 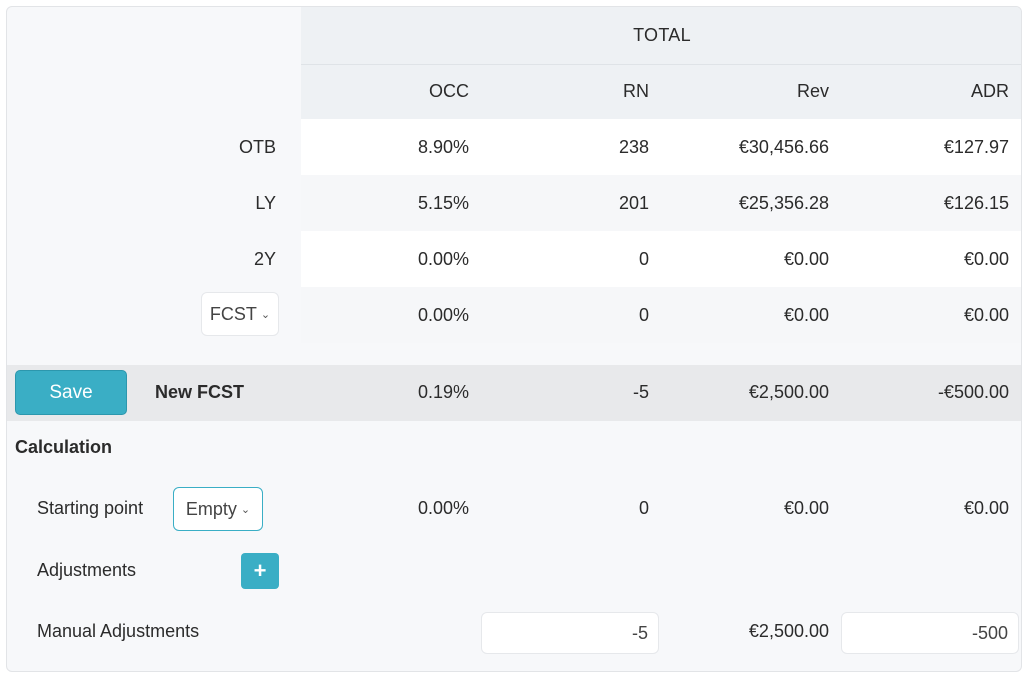 What do you see at coordinates (257, 147) in the screenshot?
I see `row-label-otb: OTB` at bounding box center [257, 147].